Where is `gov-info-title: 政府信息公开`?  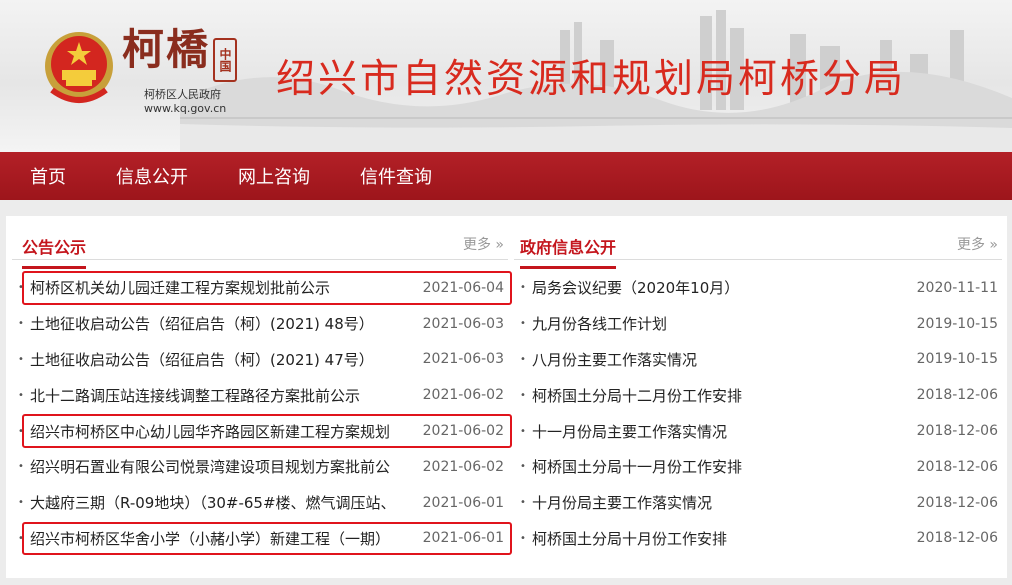
gov-info-title: 政府信息公开 is located at coordinates (568, 251).